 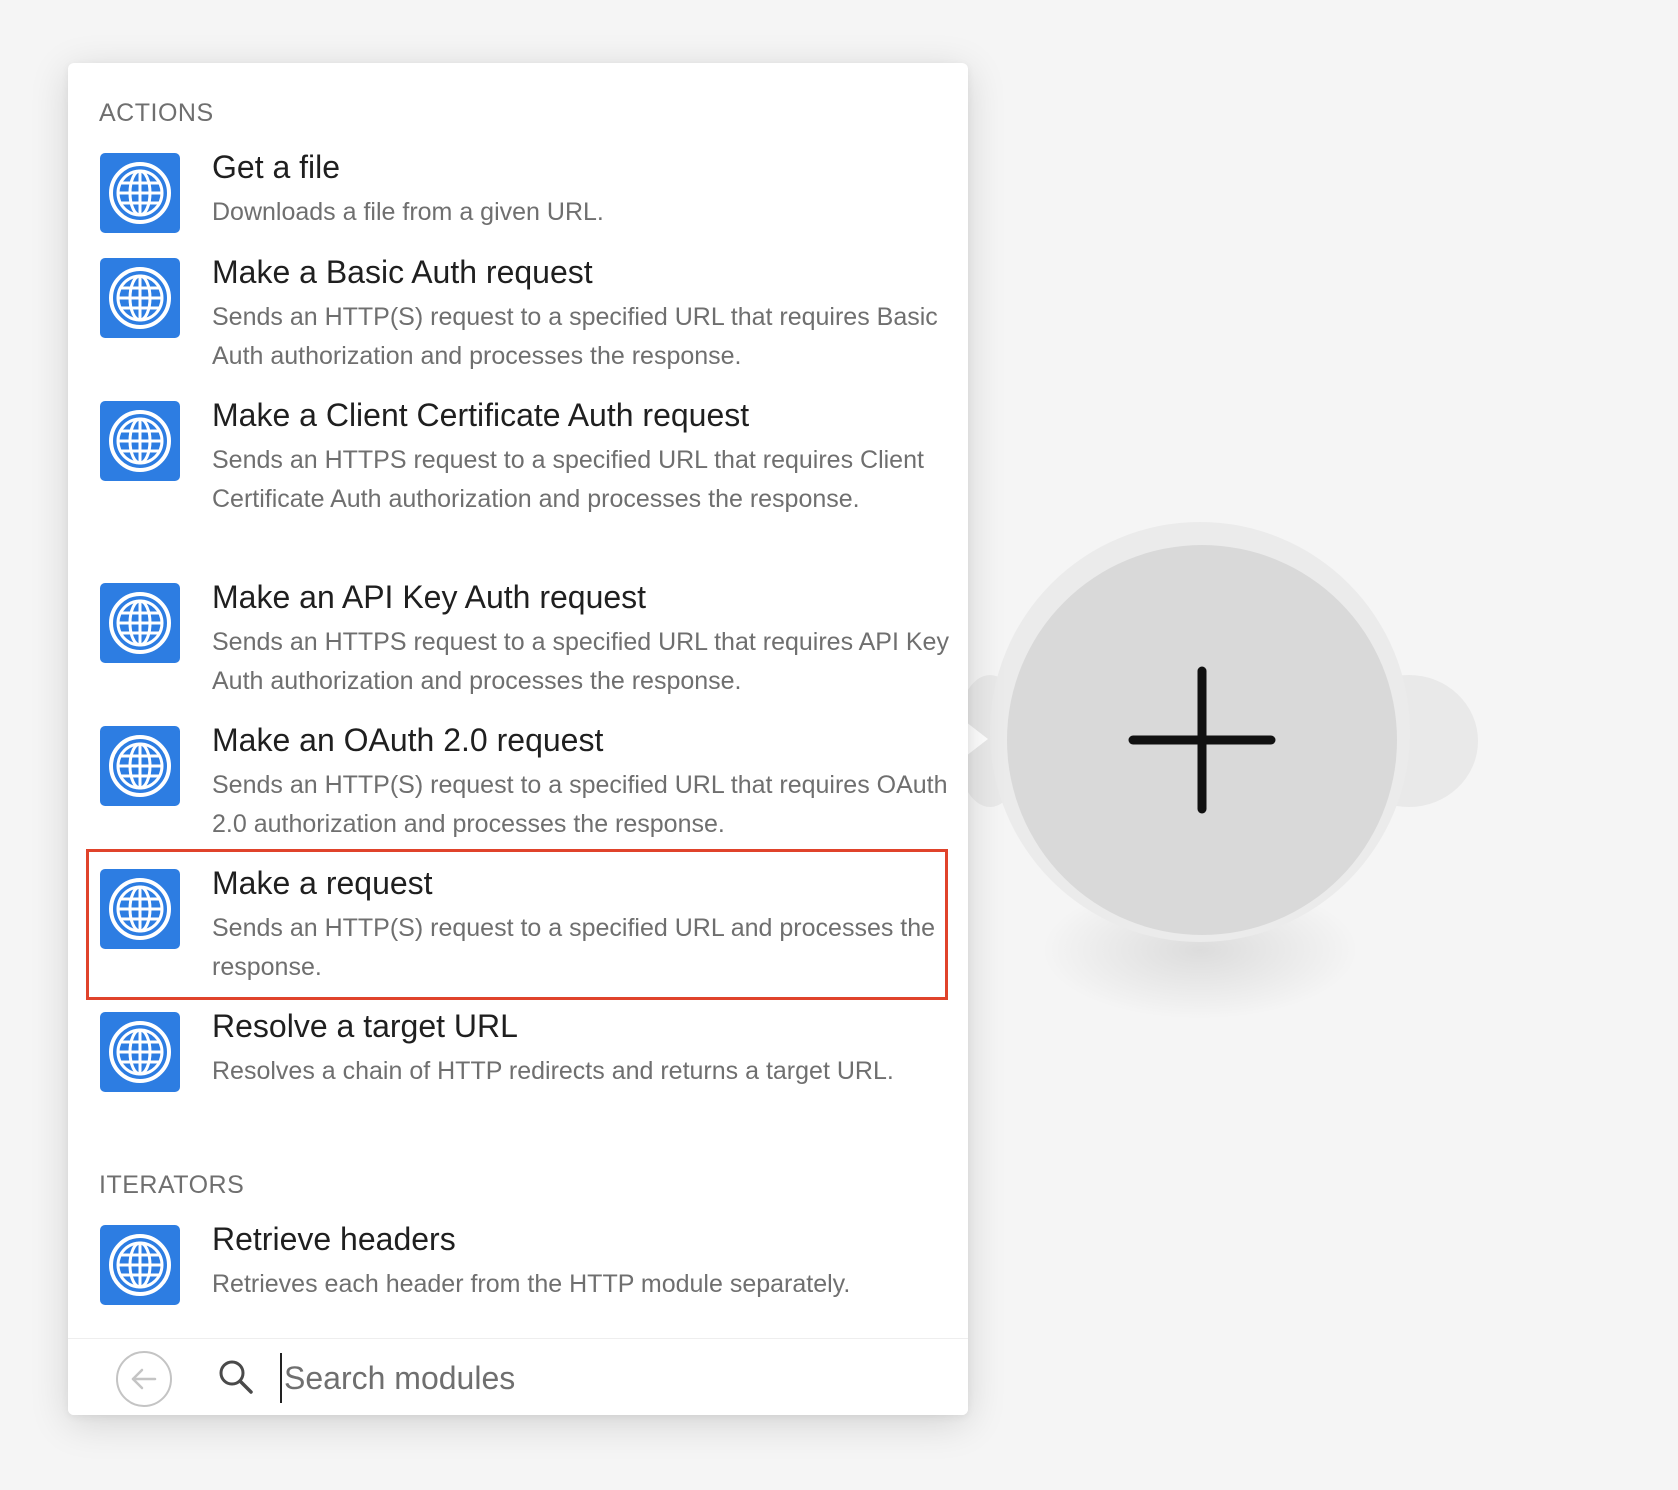 I want to click on section-label-iterators: ITERATORS, so click(x=172, y=1185).